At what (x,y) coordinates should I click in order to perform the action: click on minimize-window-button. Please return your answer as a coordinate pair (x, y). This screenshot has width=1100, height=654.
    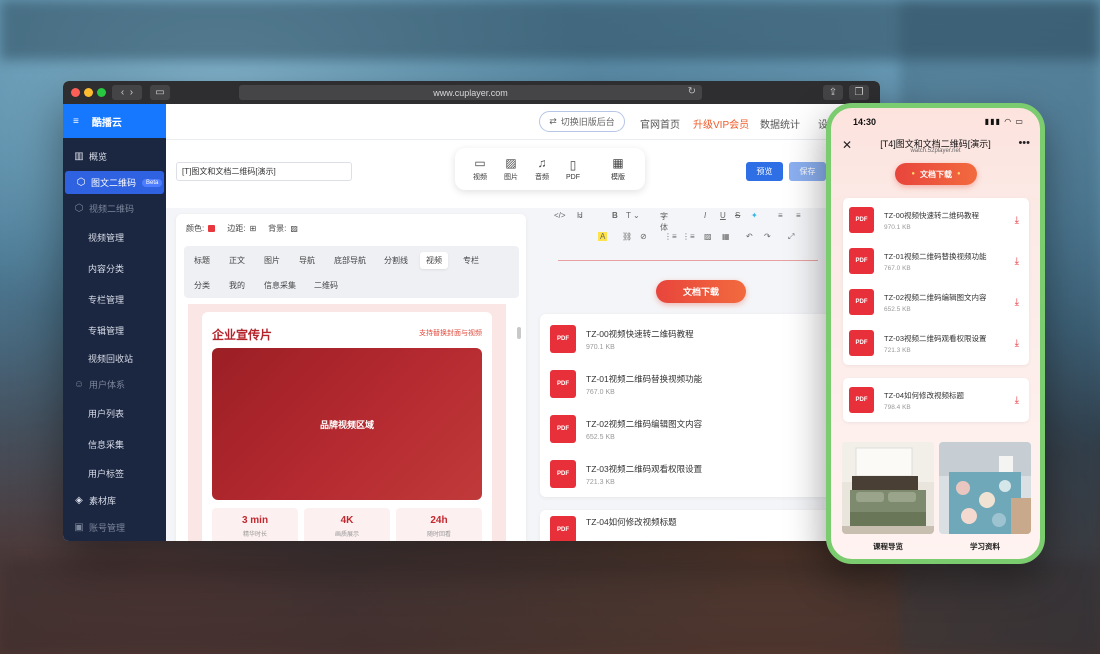
    Looking at the image, I should click on (88, 92).